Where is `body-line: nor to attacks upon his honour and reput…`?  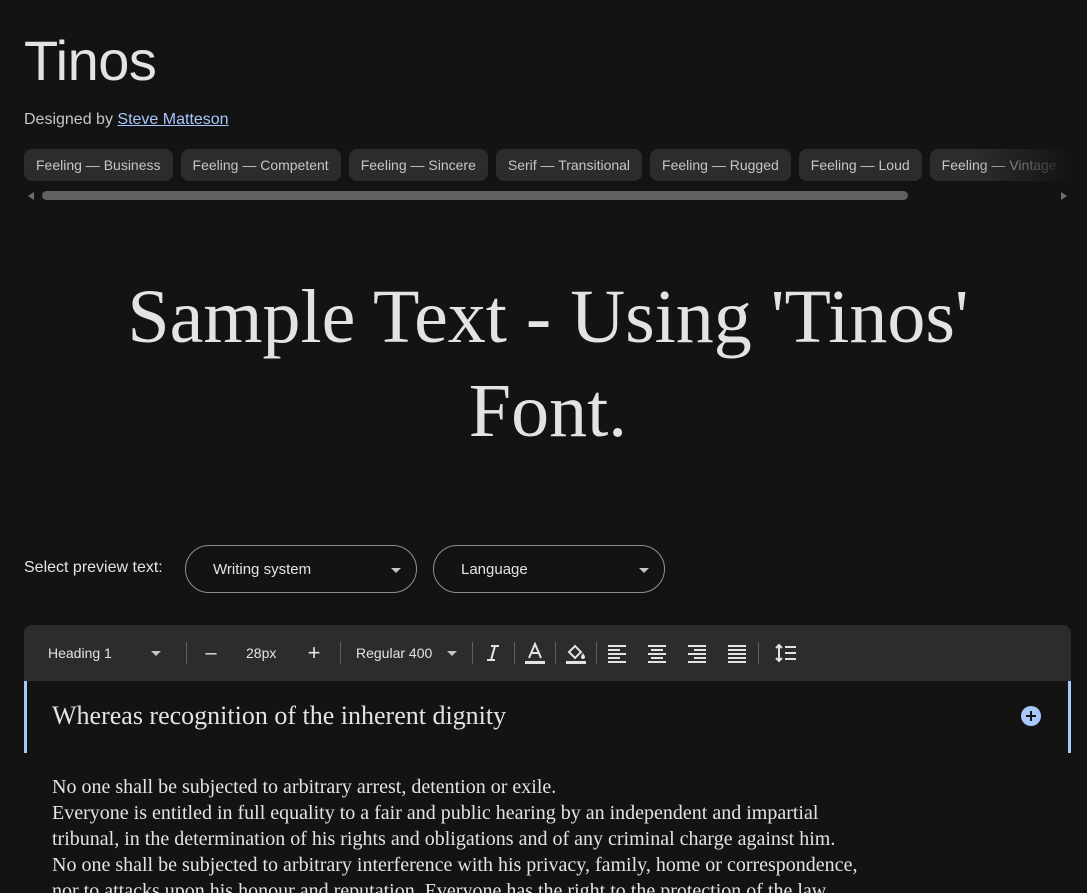
body-line: nor to attacks upon his honour and reput… is located at coordinates (439, 886).